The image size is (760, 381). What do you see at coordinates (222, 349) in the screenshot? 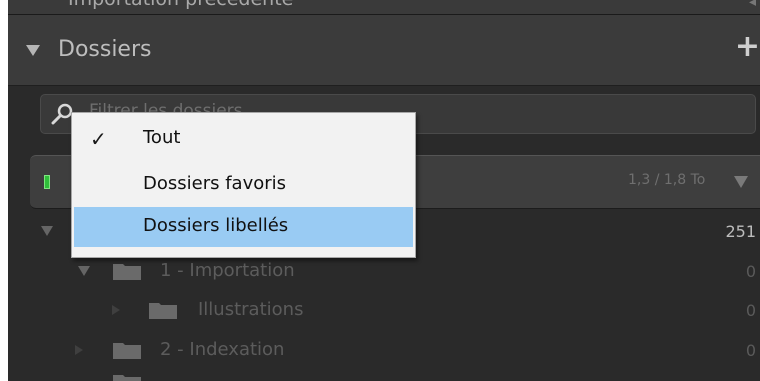
I see `folder-label: 2 - Indexation` at bounding box center [222, 349].